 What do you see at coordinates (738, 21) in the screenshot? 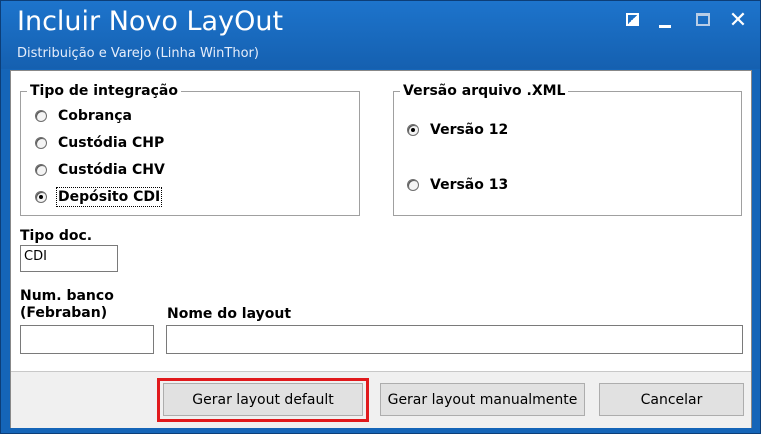
I see `close-icon: ✕` at bounding box center [738, 21].